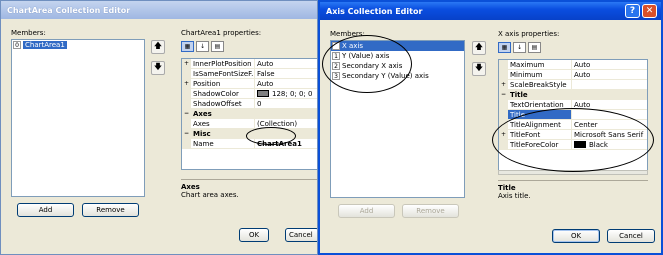 This screenshot has width=663, height=255. What do you see at coordinates (223, 63) in the screenshot?
I see `property-name: InnerPlotPosition` at bounding box center [223, 63].